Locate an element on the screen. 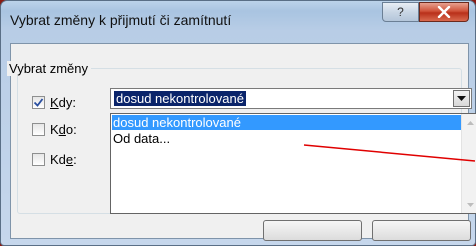  help-button: ? is located at coordinates (400, 12).